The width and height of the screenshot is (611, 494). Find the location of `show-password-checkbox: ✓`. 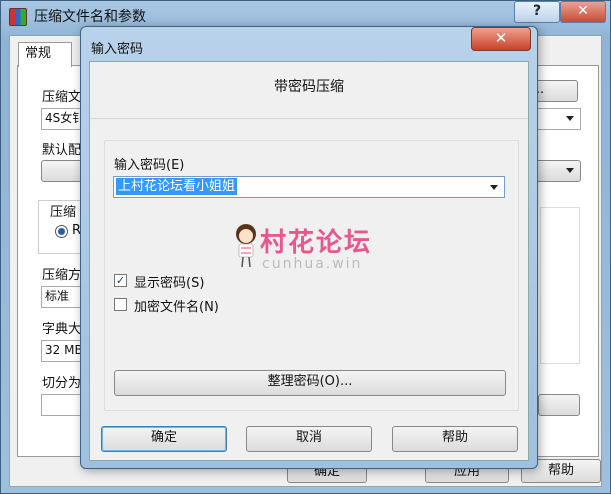

show-password-checkbox: ✓ is located at coordinates (120, 280).